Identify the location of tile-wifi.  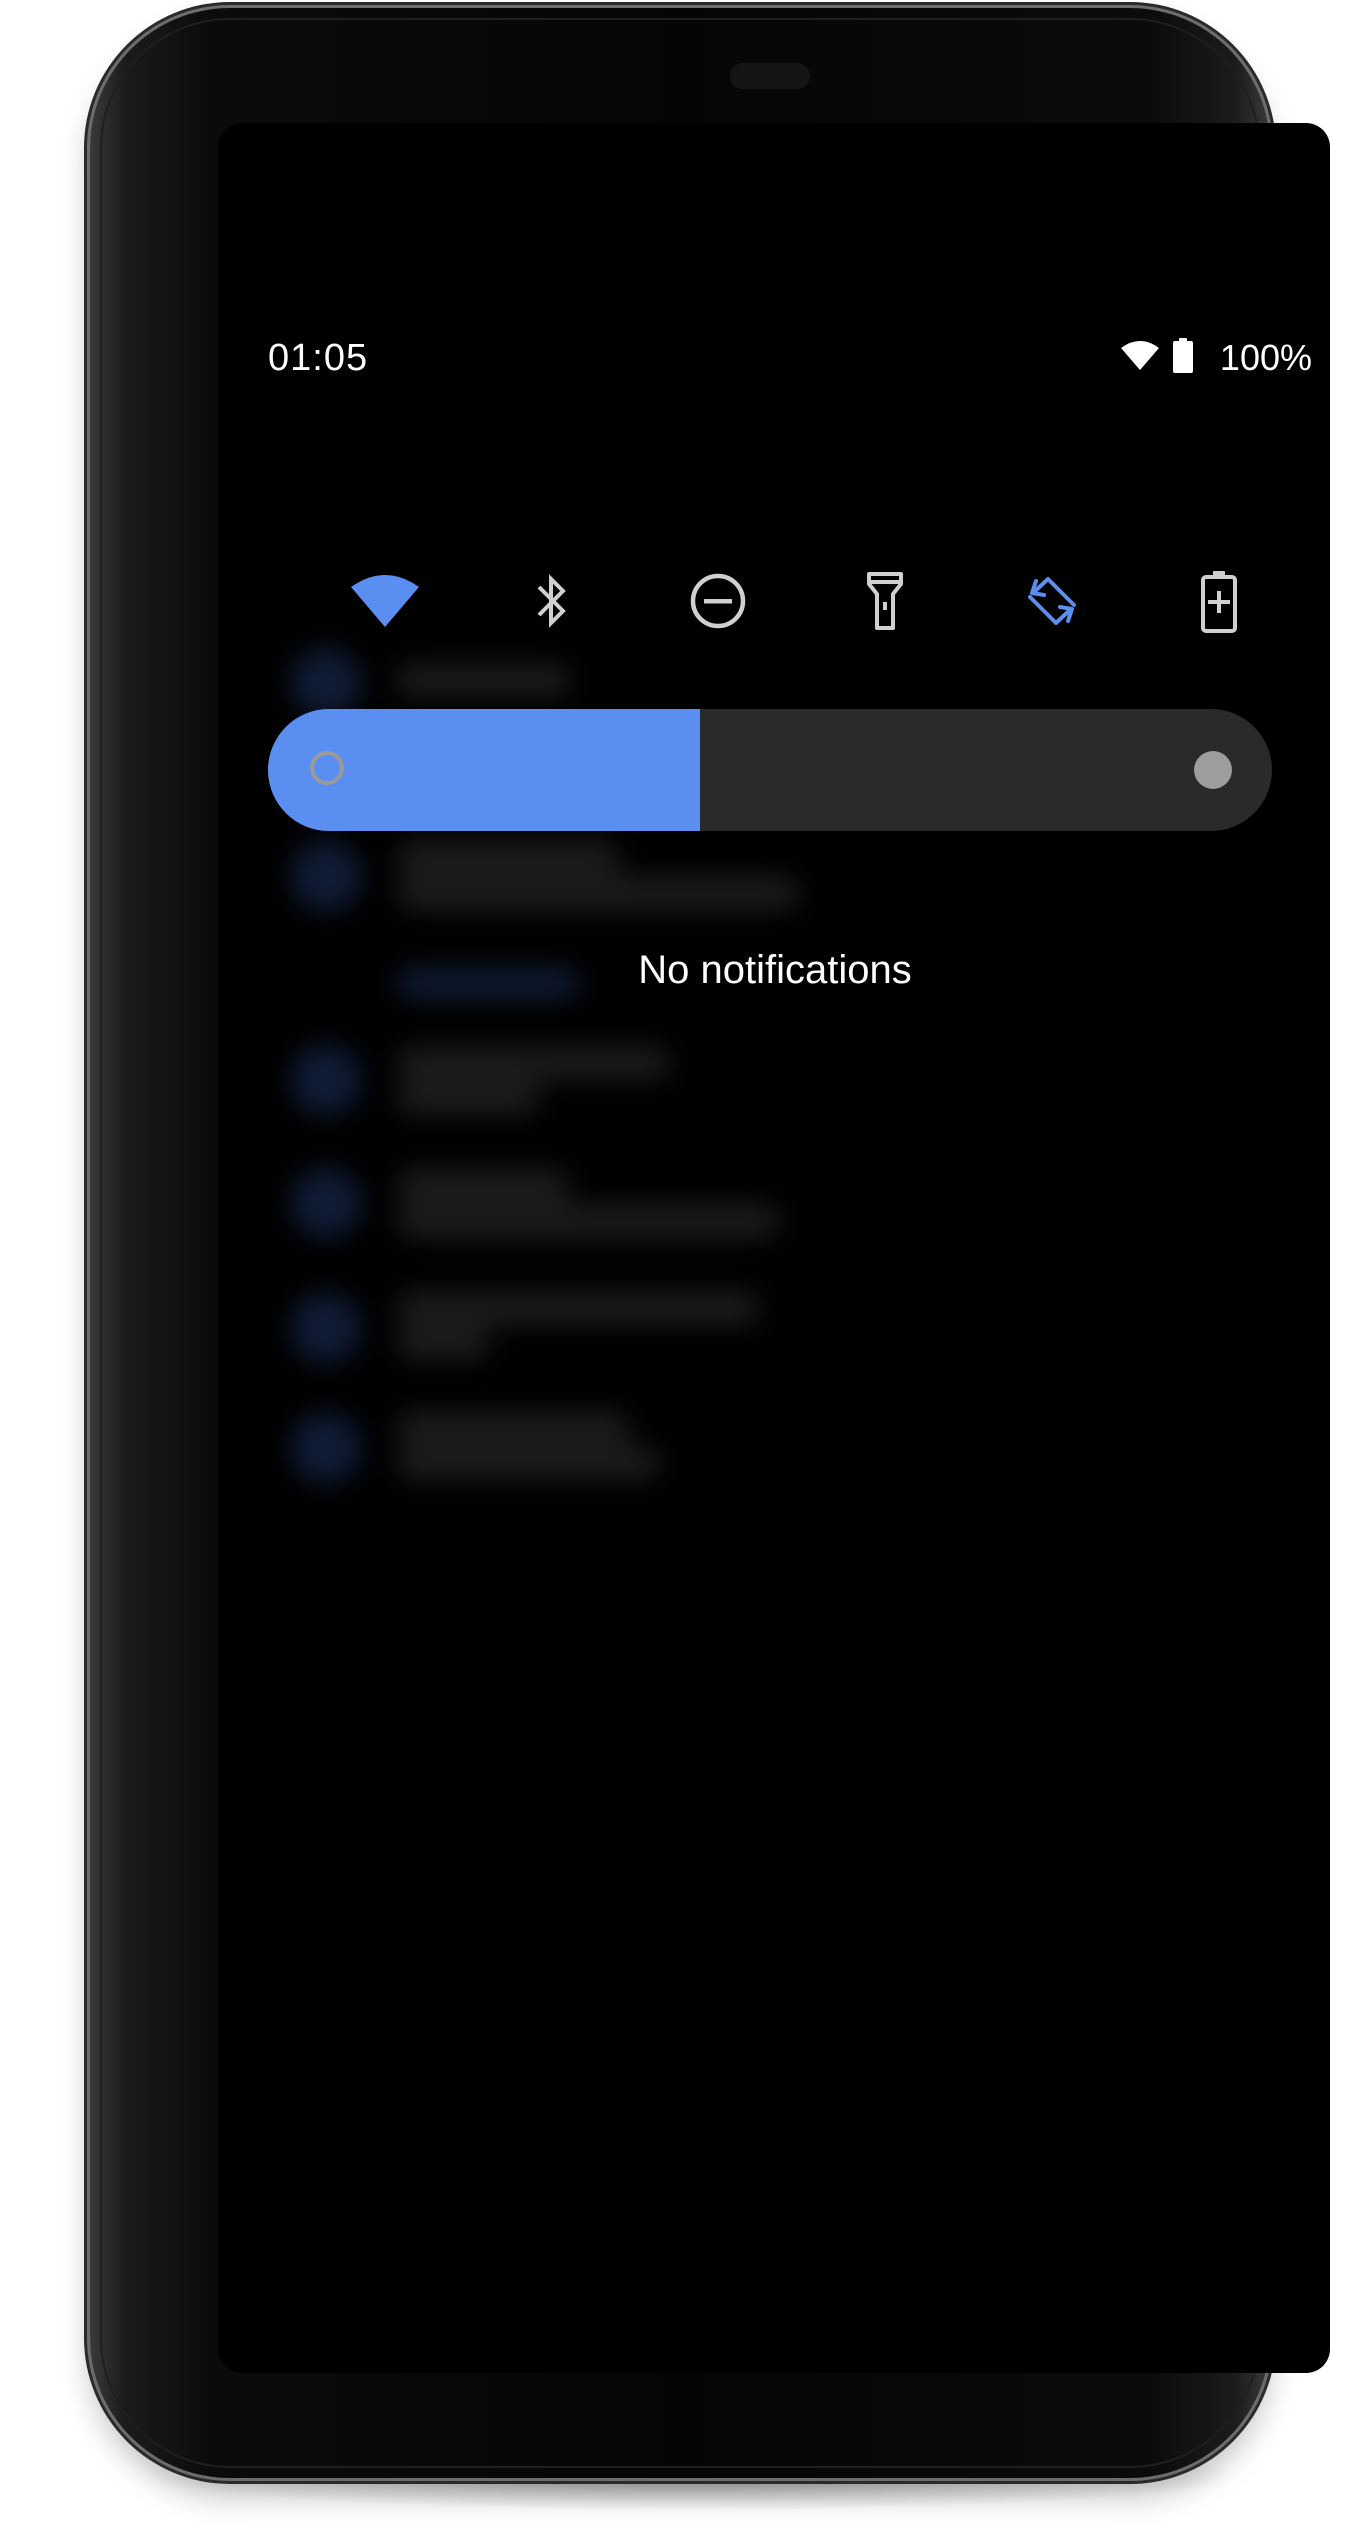
(385, 603).